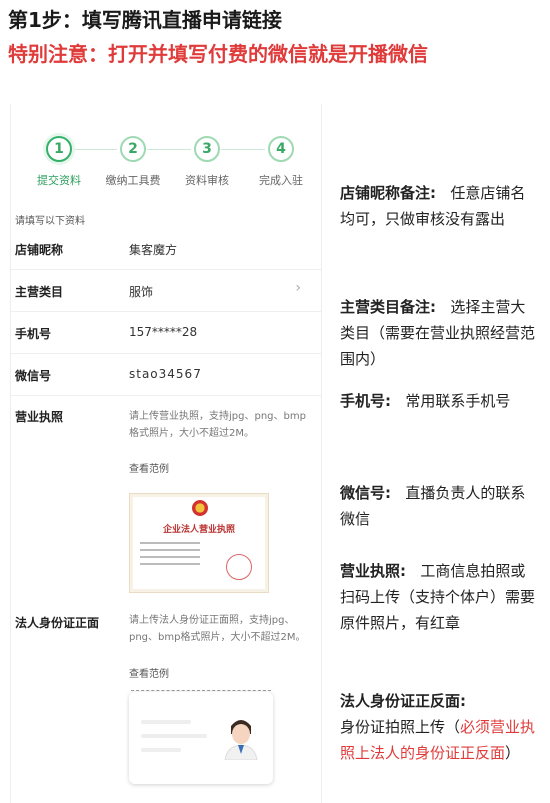 The image size is (550, 803). I want to click on note-title: 店铺昵称备注:, so click(388, 193).